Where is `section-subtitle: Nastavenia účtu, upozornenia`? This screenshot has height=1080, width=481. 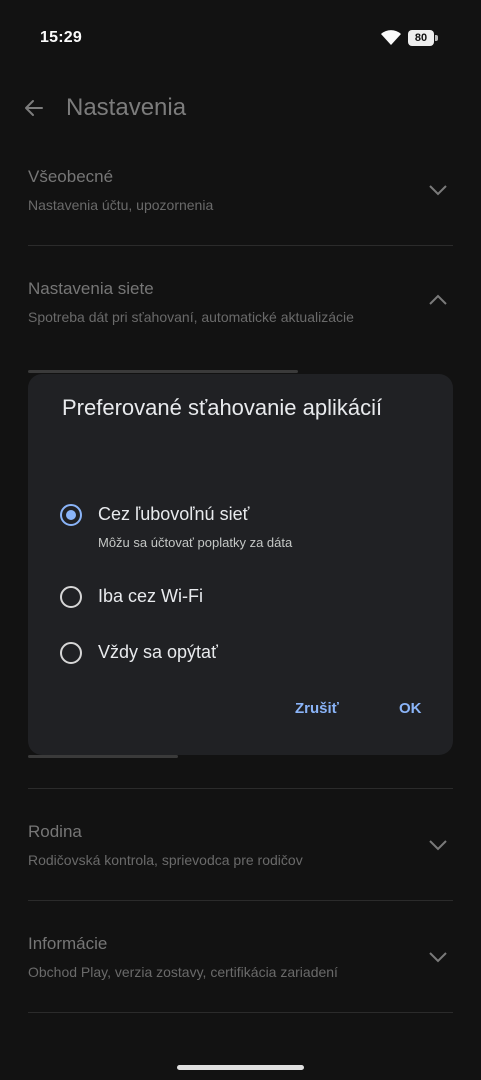
section-subtitle: Nastavenia účtu, upozornenia is located at coordinates (121, 205).